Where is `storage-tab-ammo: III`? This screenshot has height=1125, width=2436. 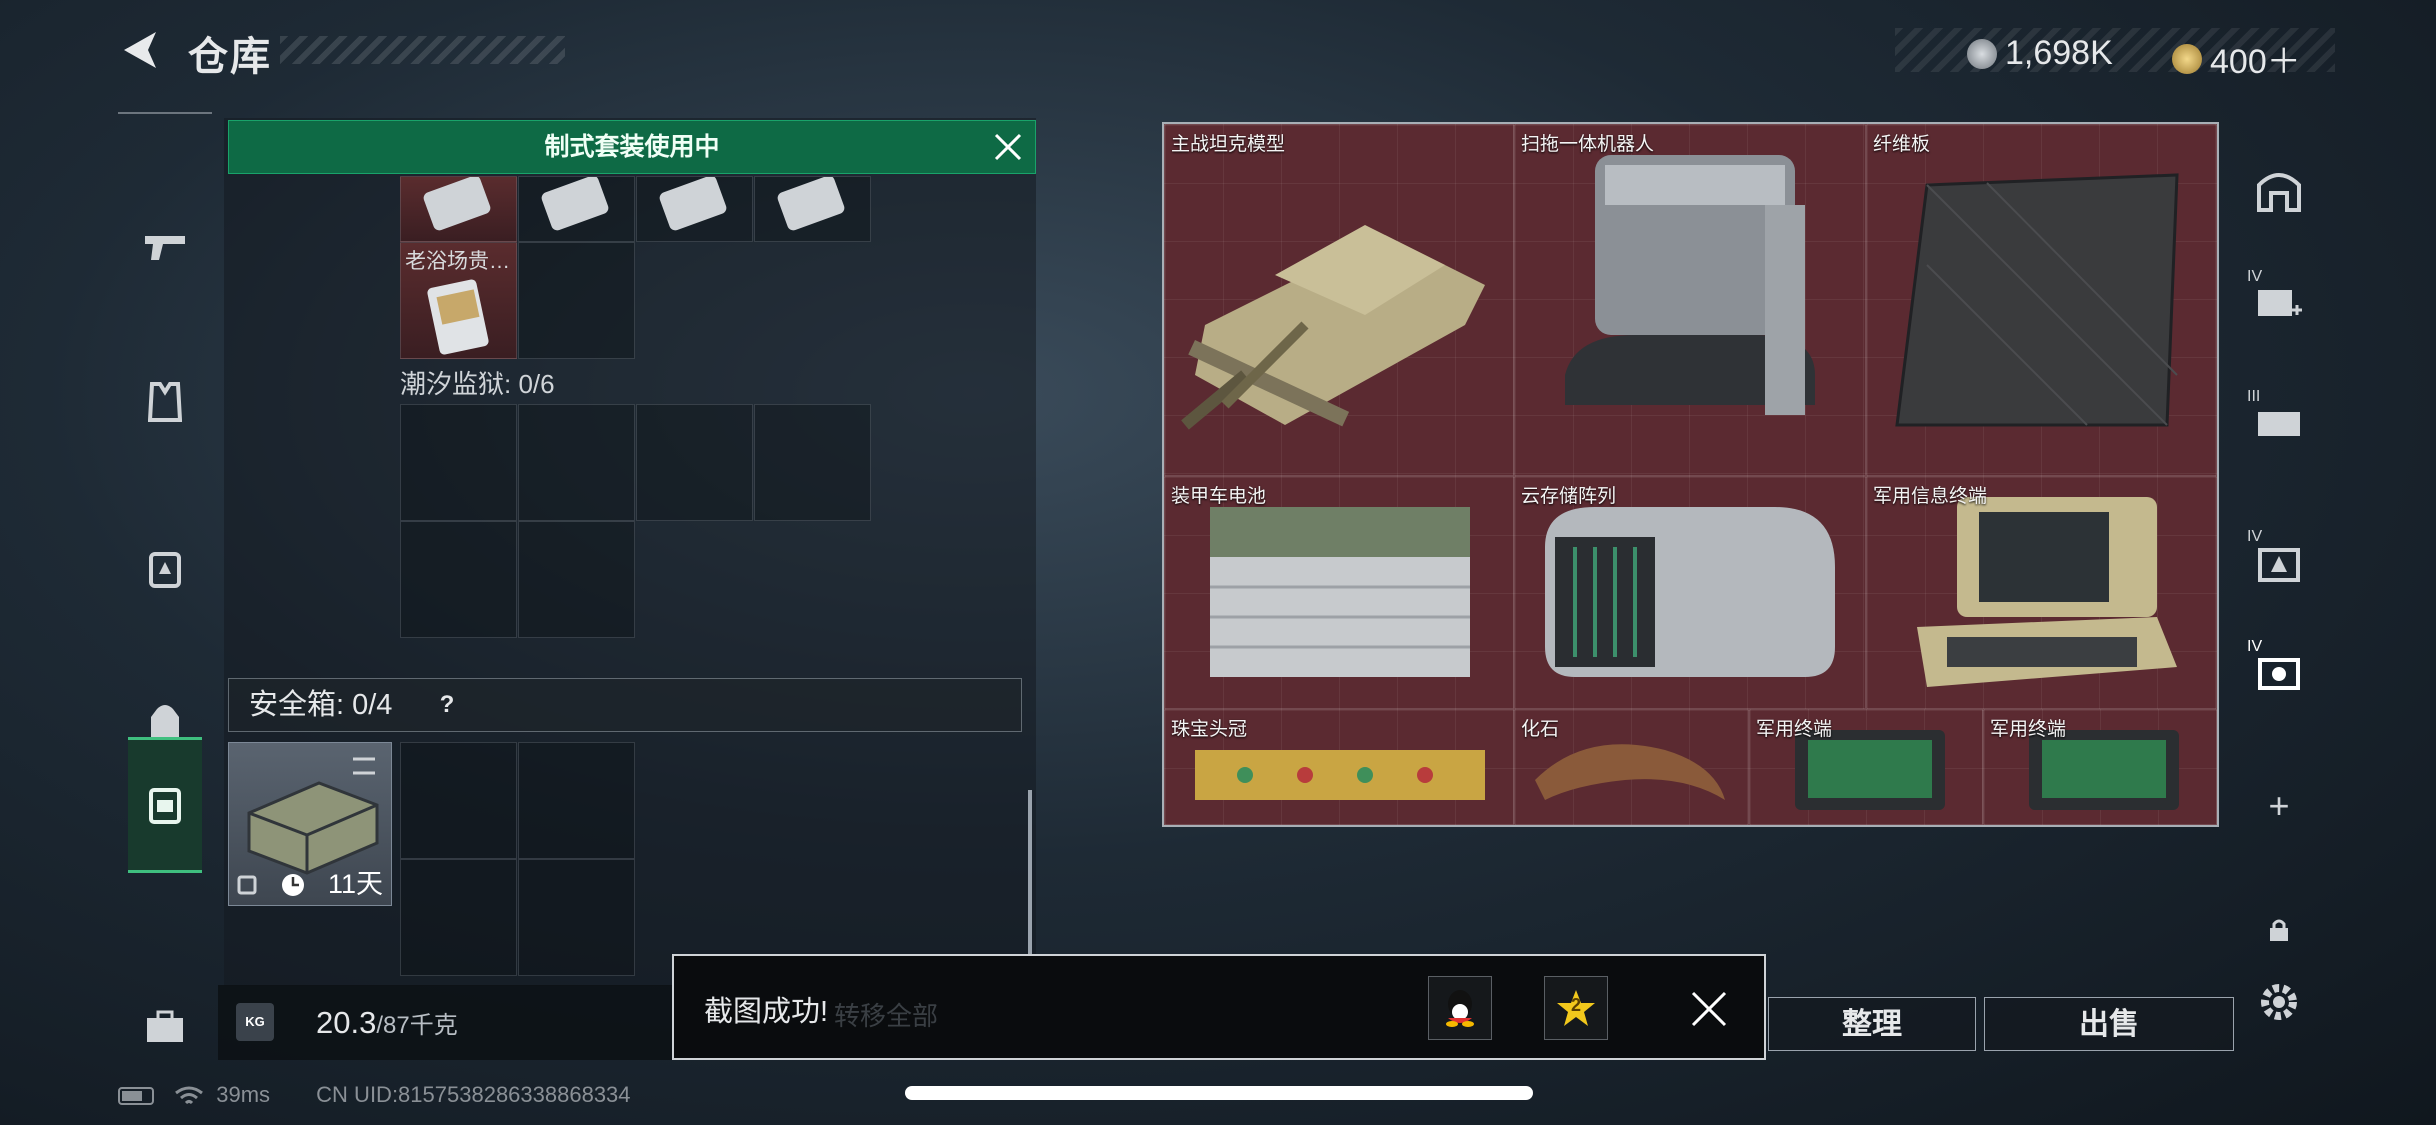
storage-tab-ammo: III is located at coordinates (2279, 422).